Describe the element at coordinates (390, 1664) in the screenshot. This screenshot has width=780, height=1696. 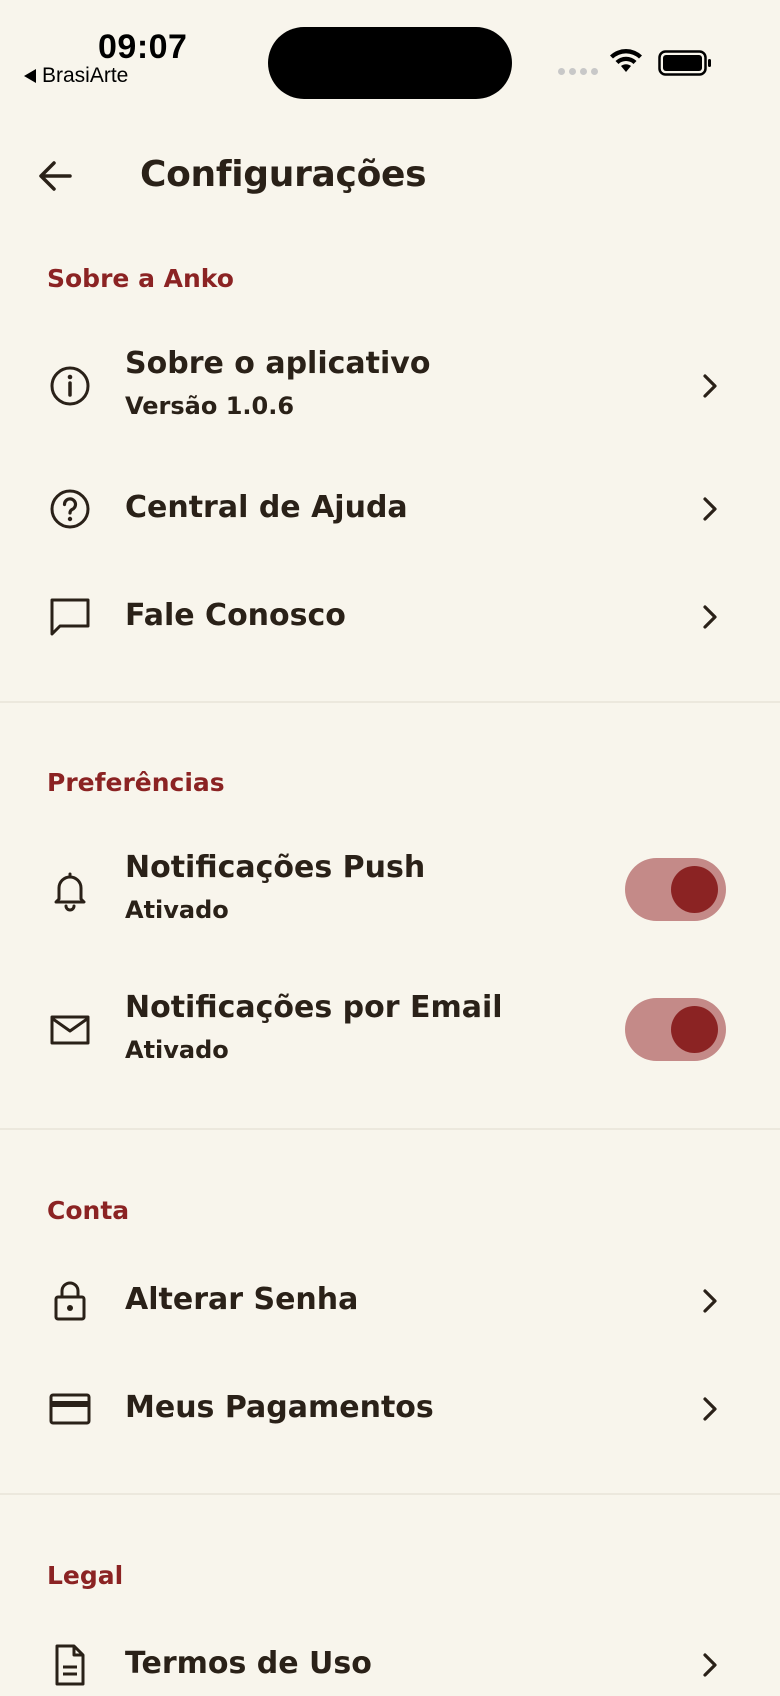
I see `settings-item-terms-of-use: Termos de Uso` at that location.